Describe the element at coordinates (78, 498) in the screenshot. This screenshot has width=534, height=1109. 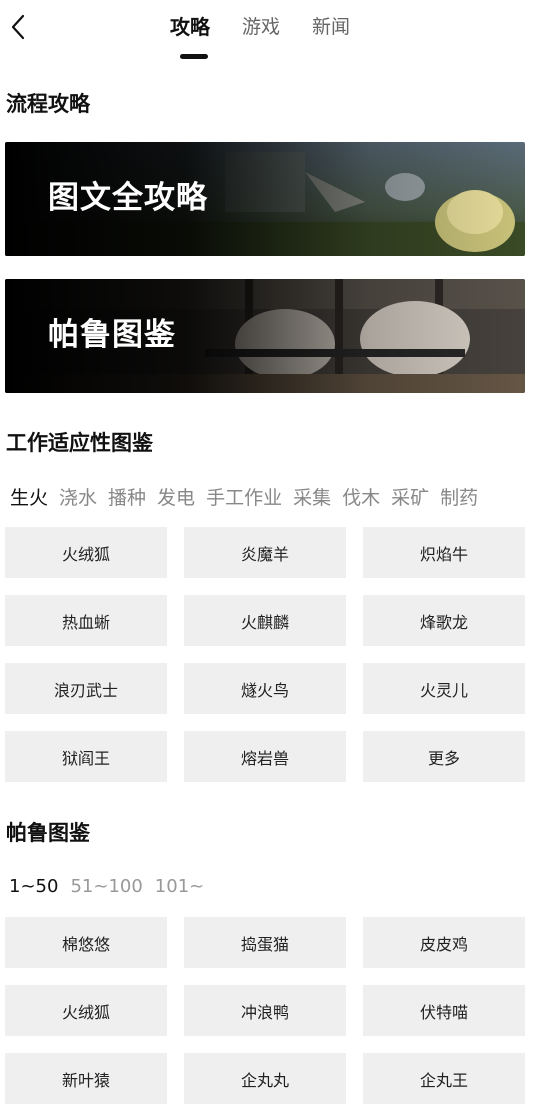
I see `category-tab: 浇水` at that location.